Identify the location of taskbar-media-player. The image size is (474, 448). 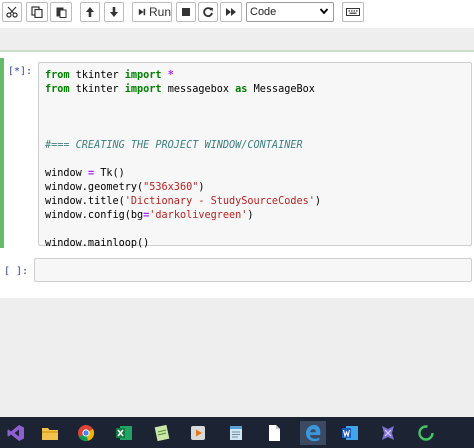
(198, 433).